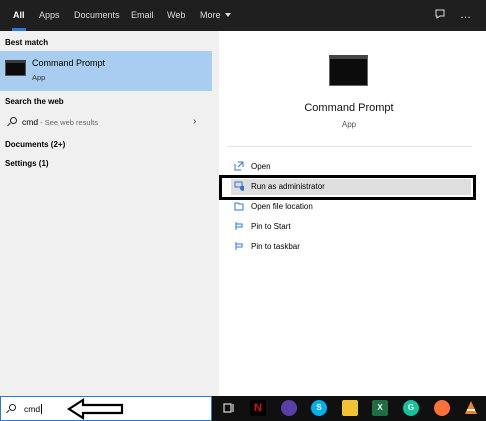 The height and width of the screenshot is (421, 486). I want to click on grammarly-icon: G, so click(411, 408).